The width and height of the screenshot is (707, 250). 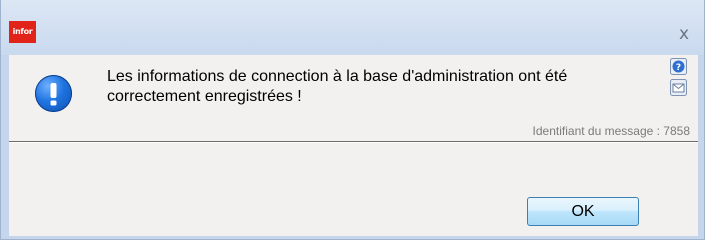 I want to click on info-exclamation-icon, so click(x=53, y=93).